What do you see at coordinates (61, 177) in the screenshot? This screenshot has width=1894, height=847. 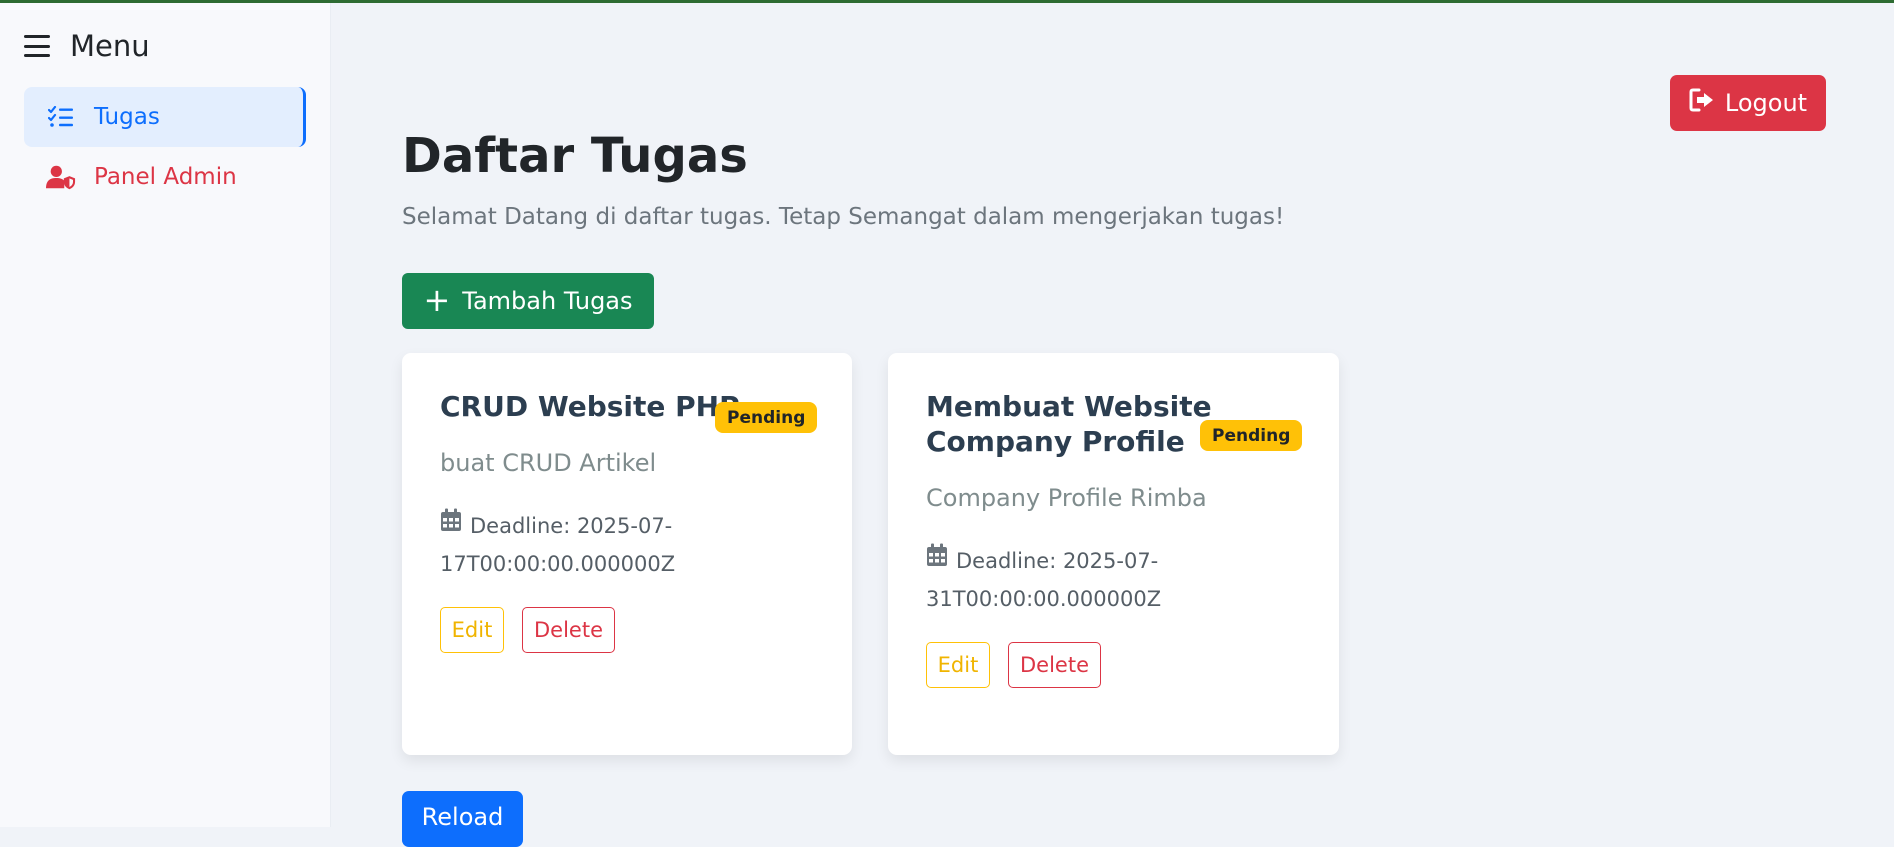 I see `user-shield-icon` at bounding box center [61, 177].